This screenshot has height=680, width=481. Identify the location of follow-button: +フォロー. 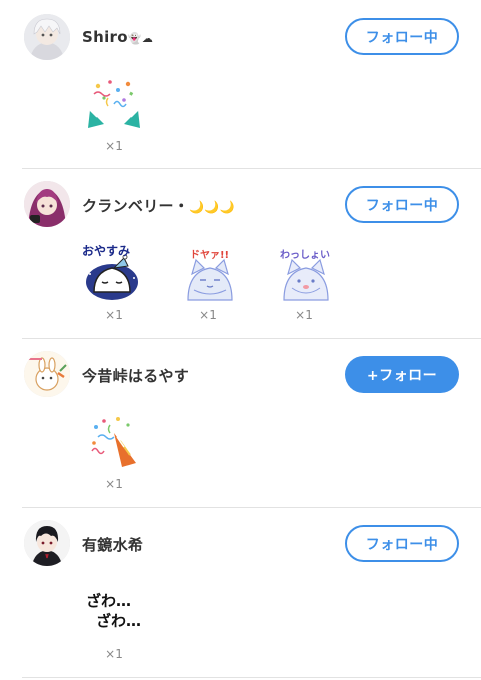
(402, 374).